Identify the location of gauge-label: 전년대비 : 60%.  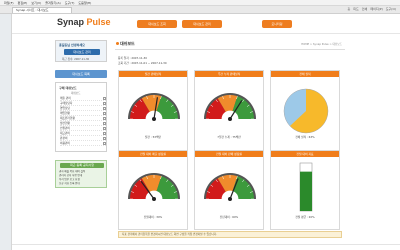
(229, 217).